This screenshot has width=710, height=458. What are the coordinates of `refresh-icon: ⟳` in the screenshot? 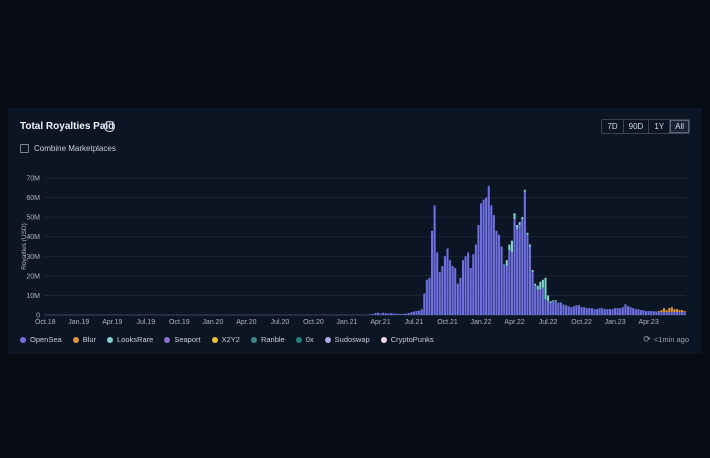 It's located at (647, 339).